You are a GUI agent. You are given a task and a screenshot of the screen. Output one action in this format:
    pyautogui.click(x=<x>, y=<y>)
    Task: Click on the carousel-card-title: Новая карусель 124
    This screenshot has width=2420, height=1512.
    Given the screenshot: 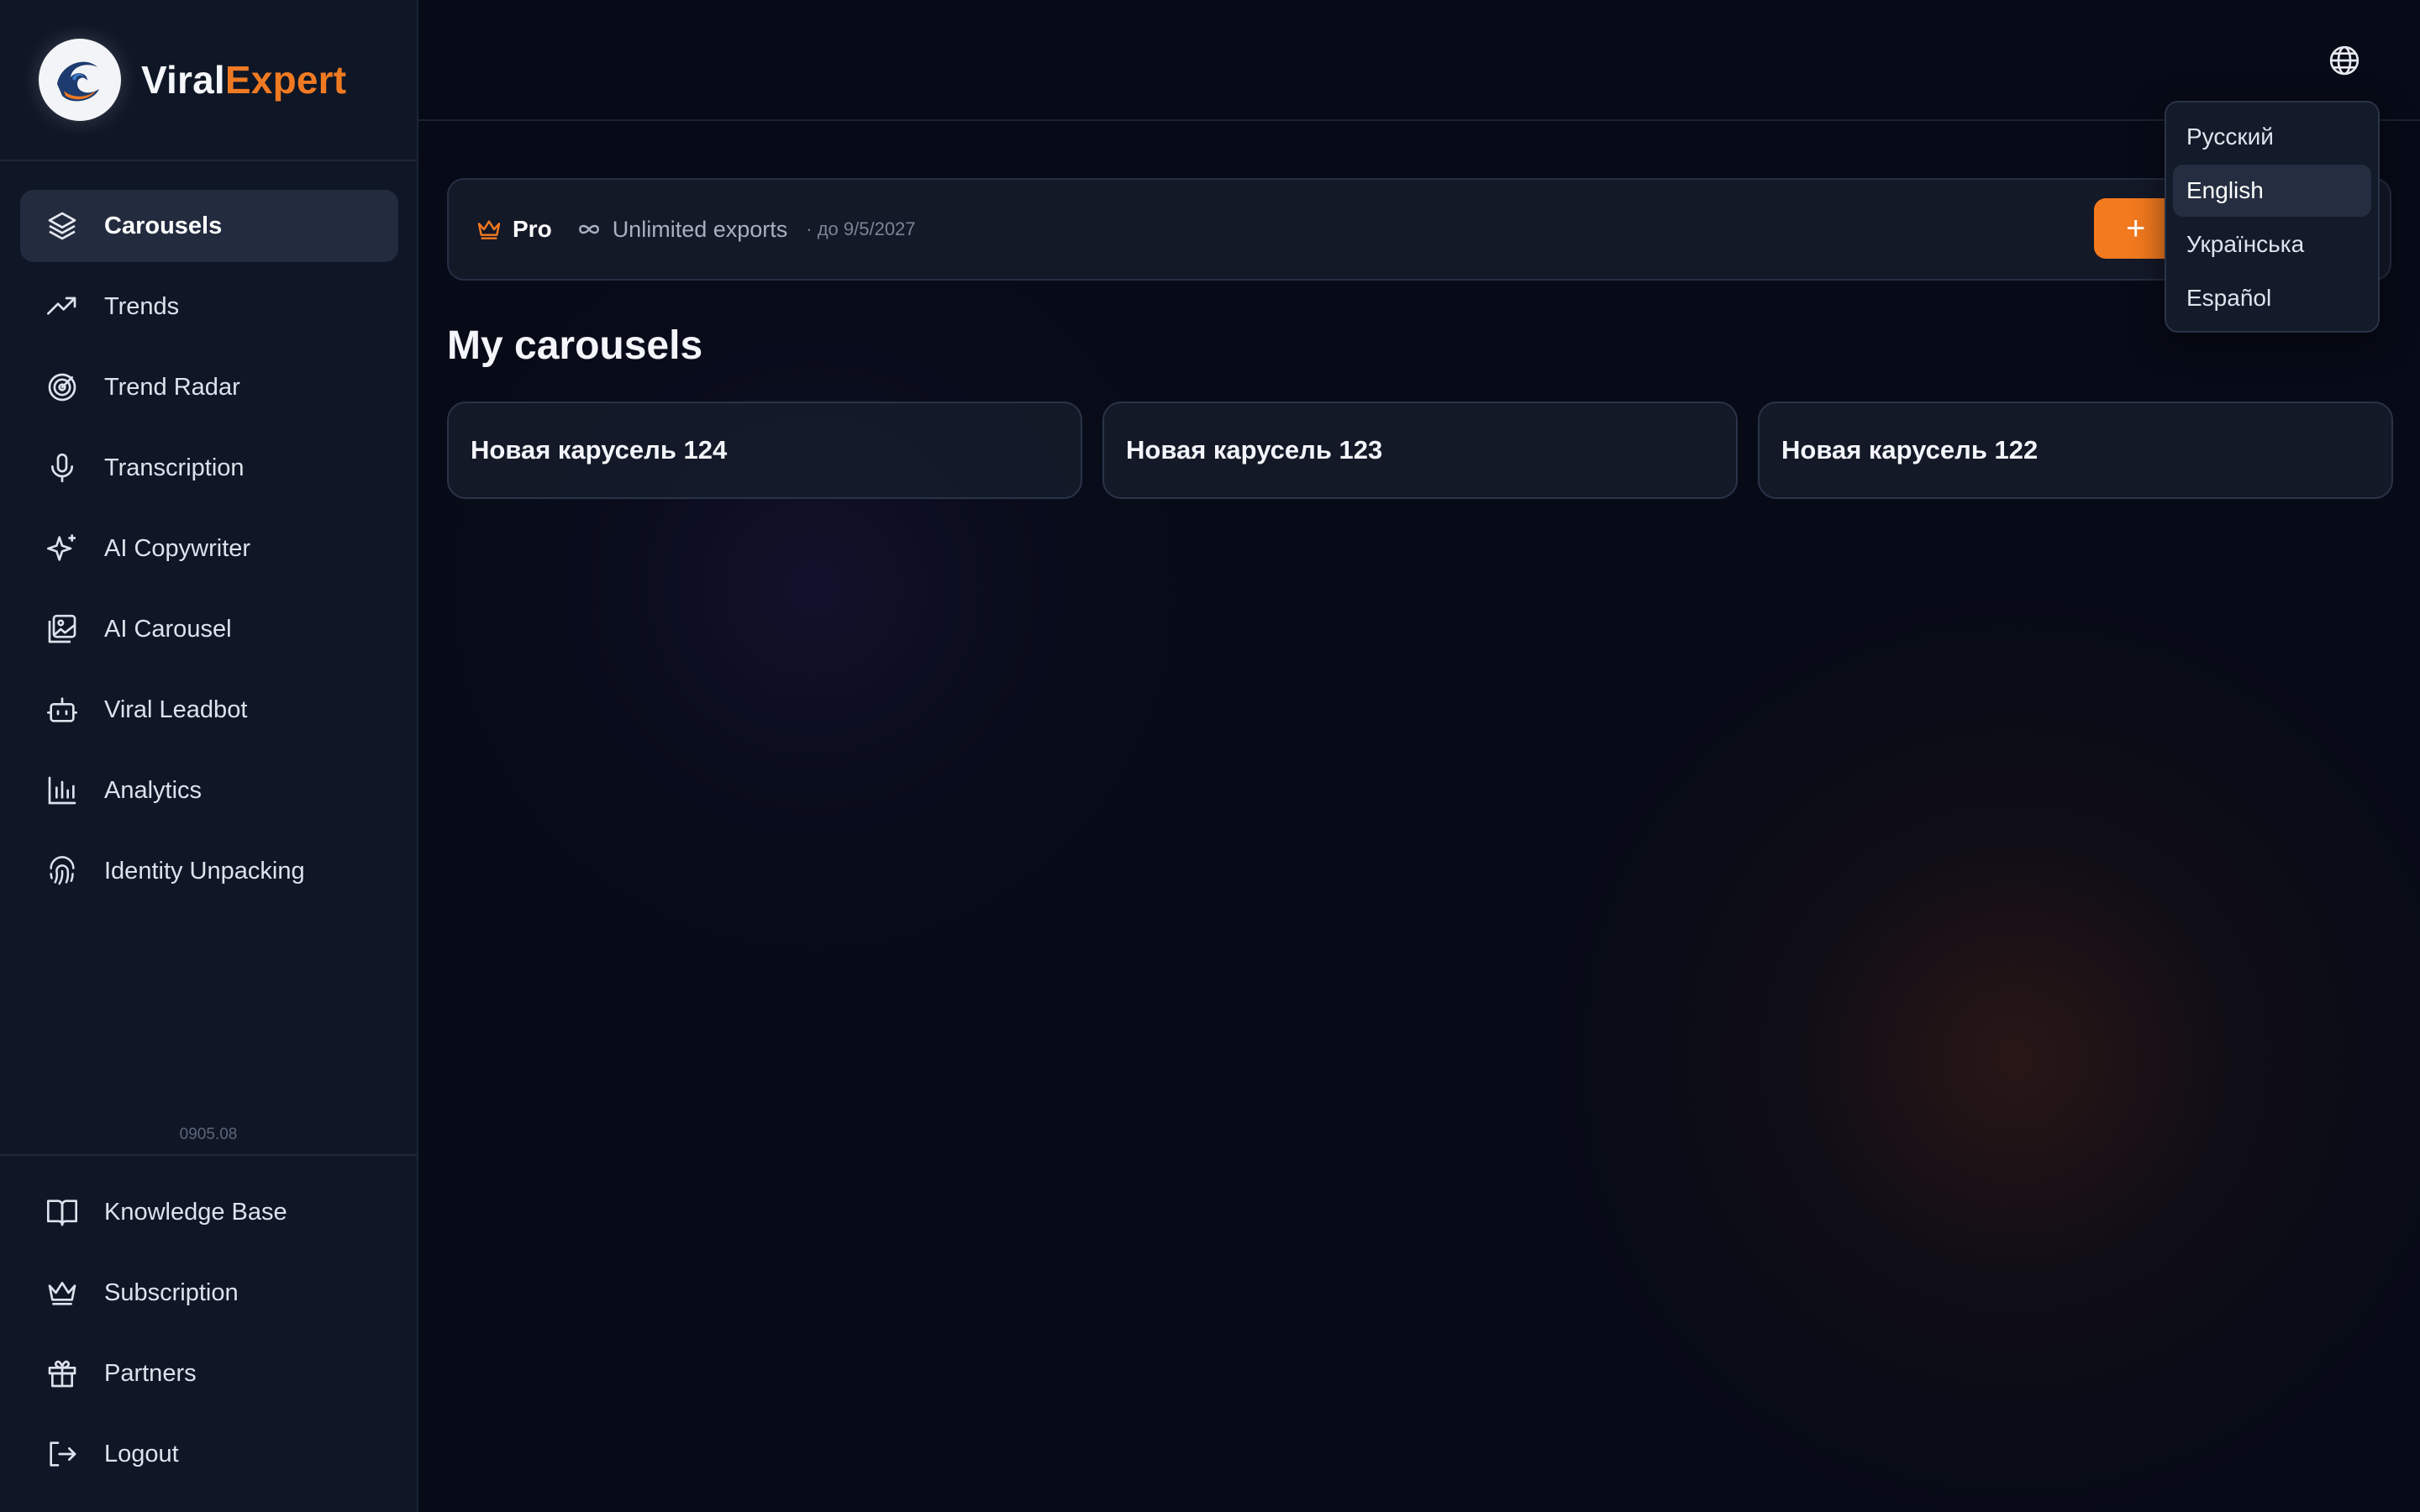 What is the action you would take?
    pyautogui.click(x=599, y=450)
    